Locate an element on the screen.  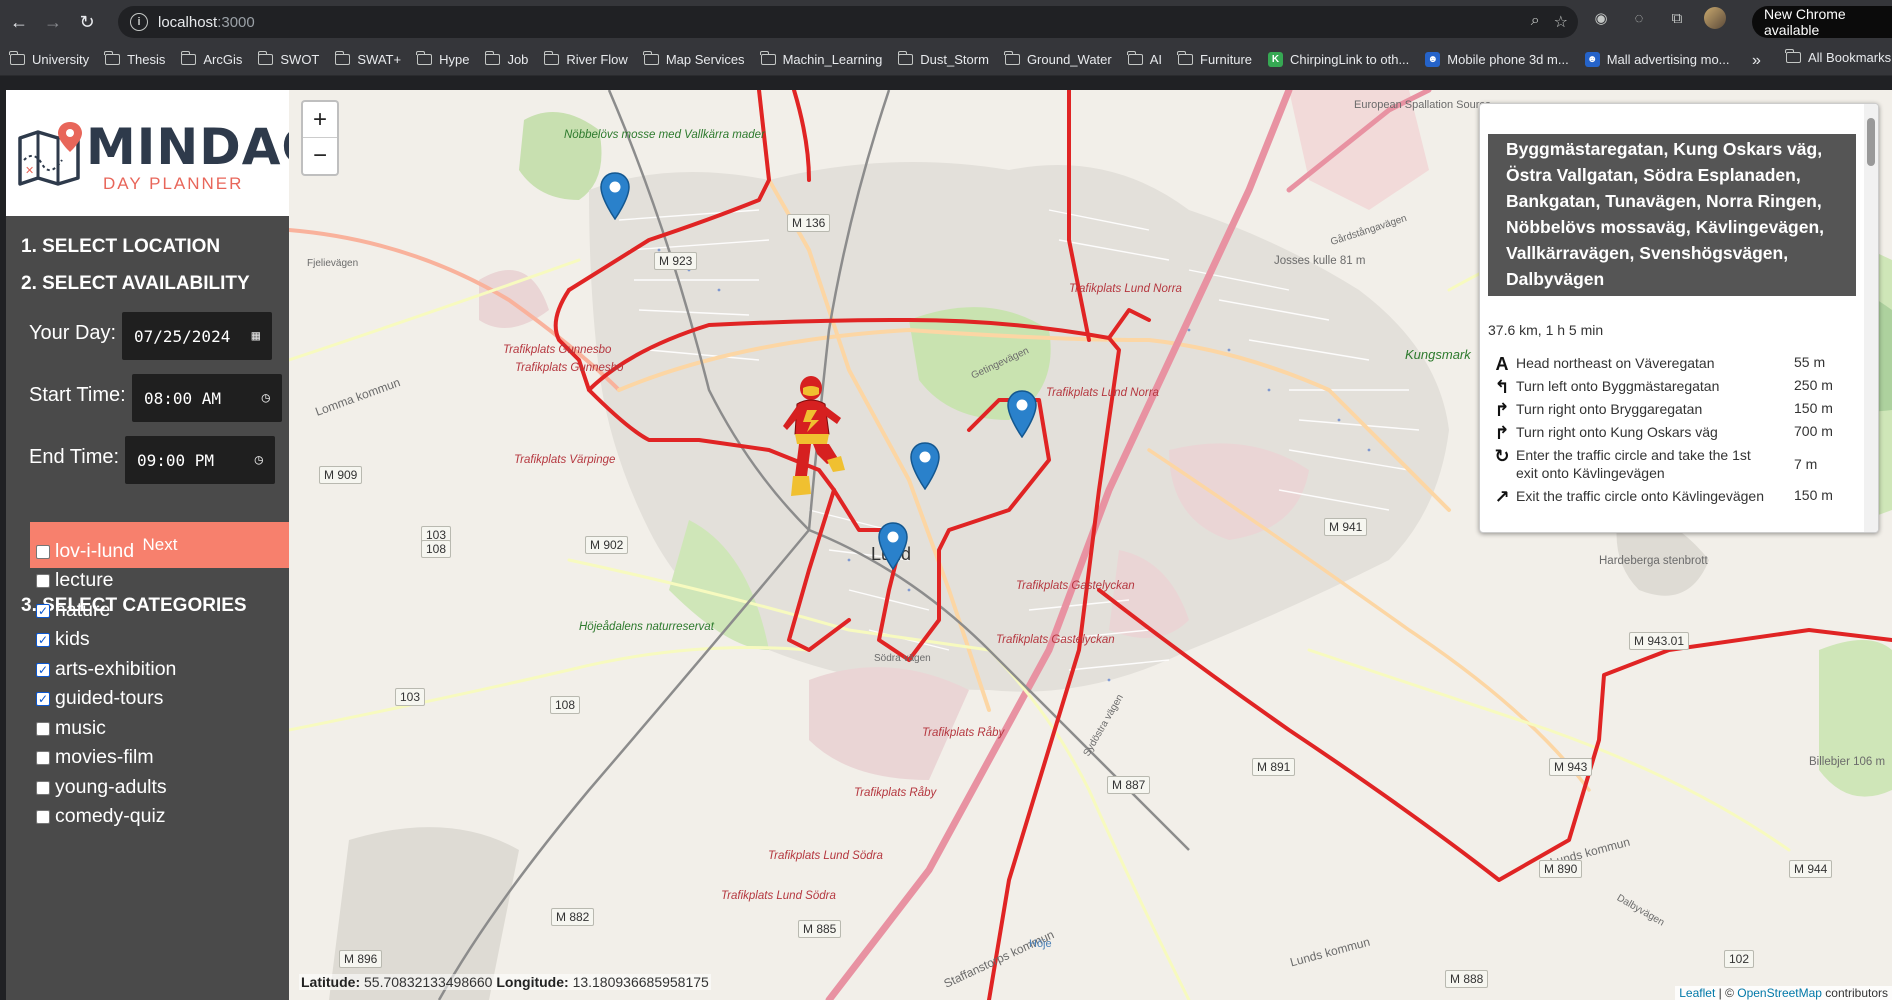
bookmark-folder: Map Services is located at coordinates (694, 59).